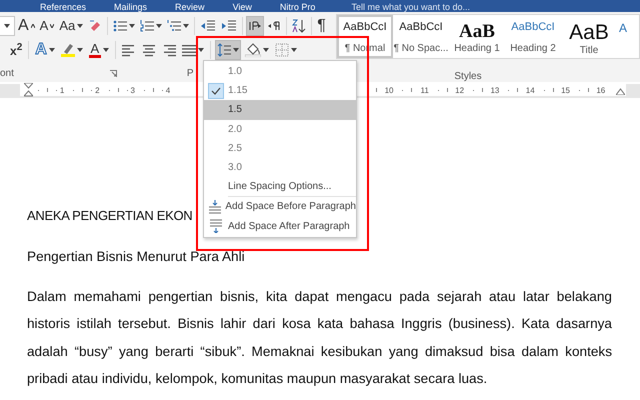  I want to click on ruler-number: 3, so click(132, 90).